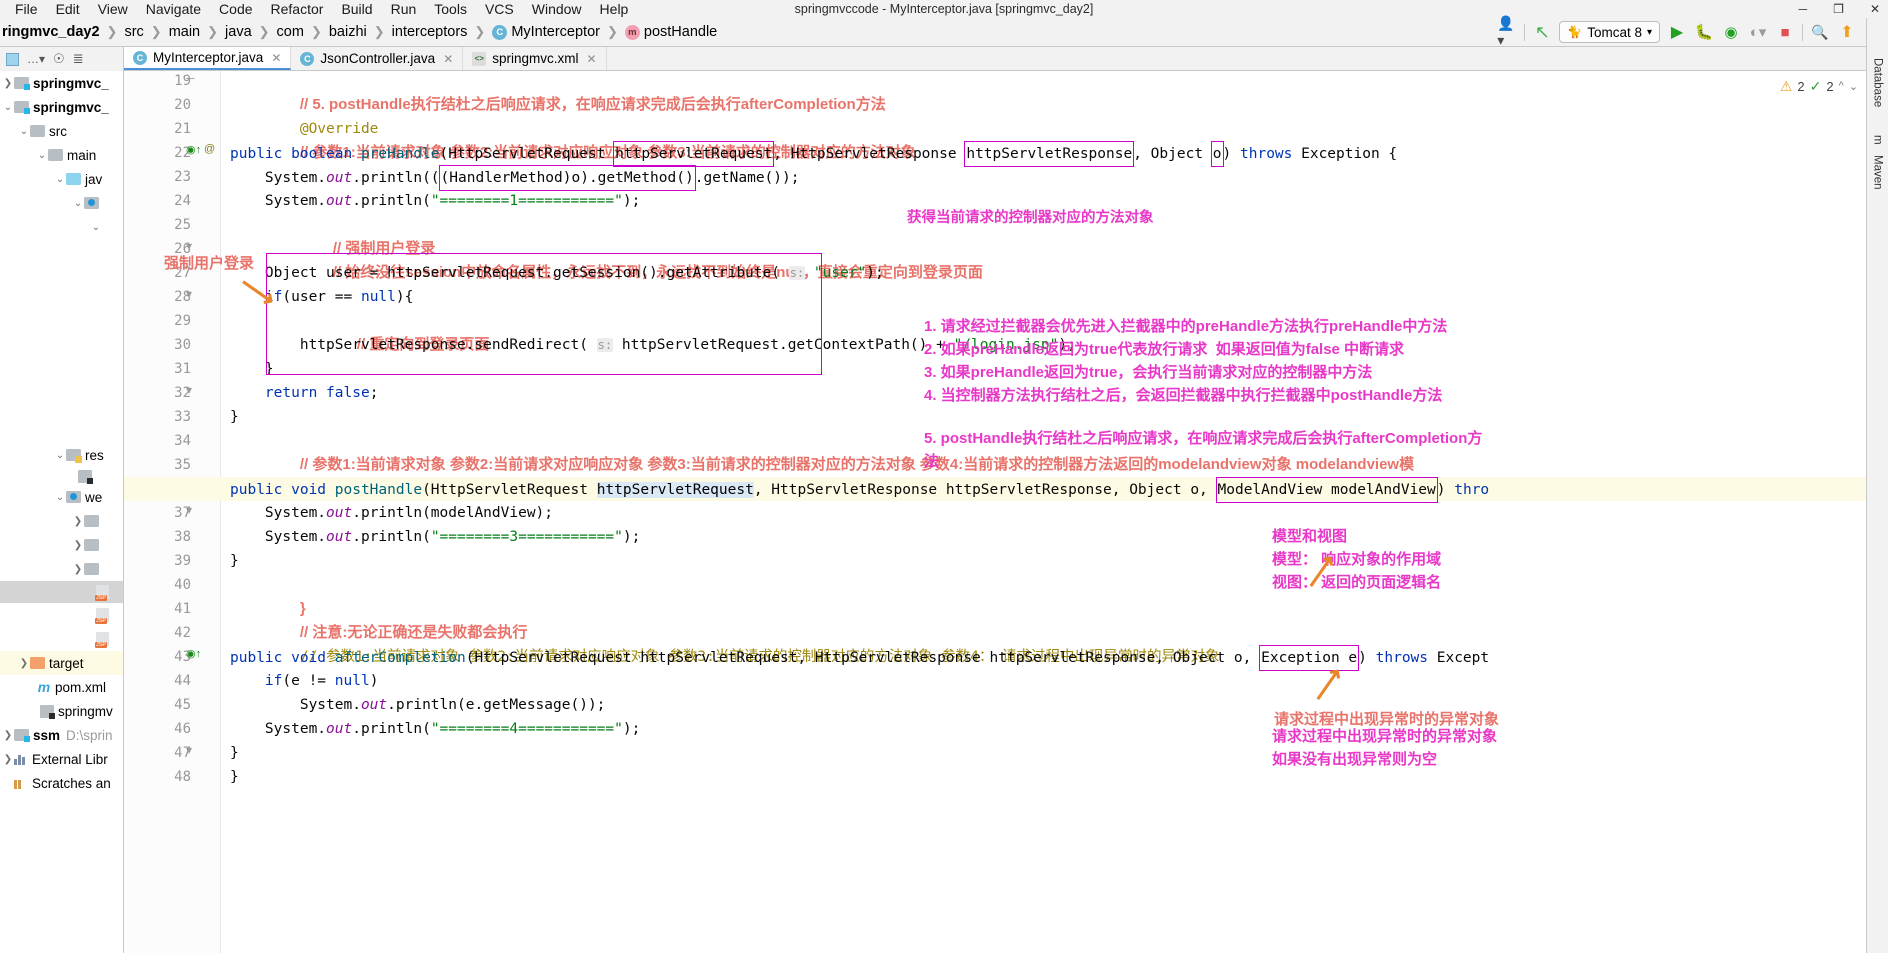  What do you see at coordinates (1853, 86) in the screenshot?
I see `chevron-down-icon: ⌄` at bounding box center [1853, 86].